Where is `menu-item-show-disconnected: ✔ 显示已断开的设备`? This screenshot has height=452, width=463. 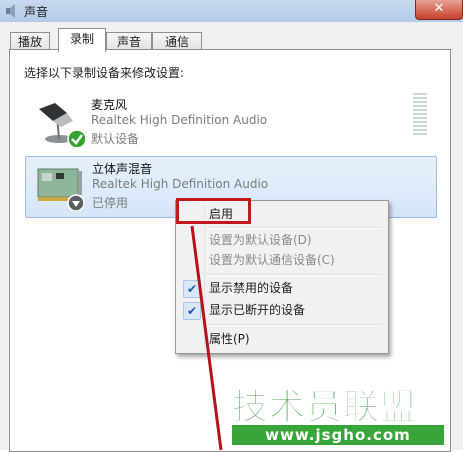
menu-item-show-disconnected: ✔ 显示已断开的设备 is located at coordinates (281, 310).